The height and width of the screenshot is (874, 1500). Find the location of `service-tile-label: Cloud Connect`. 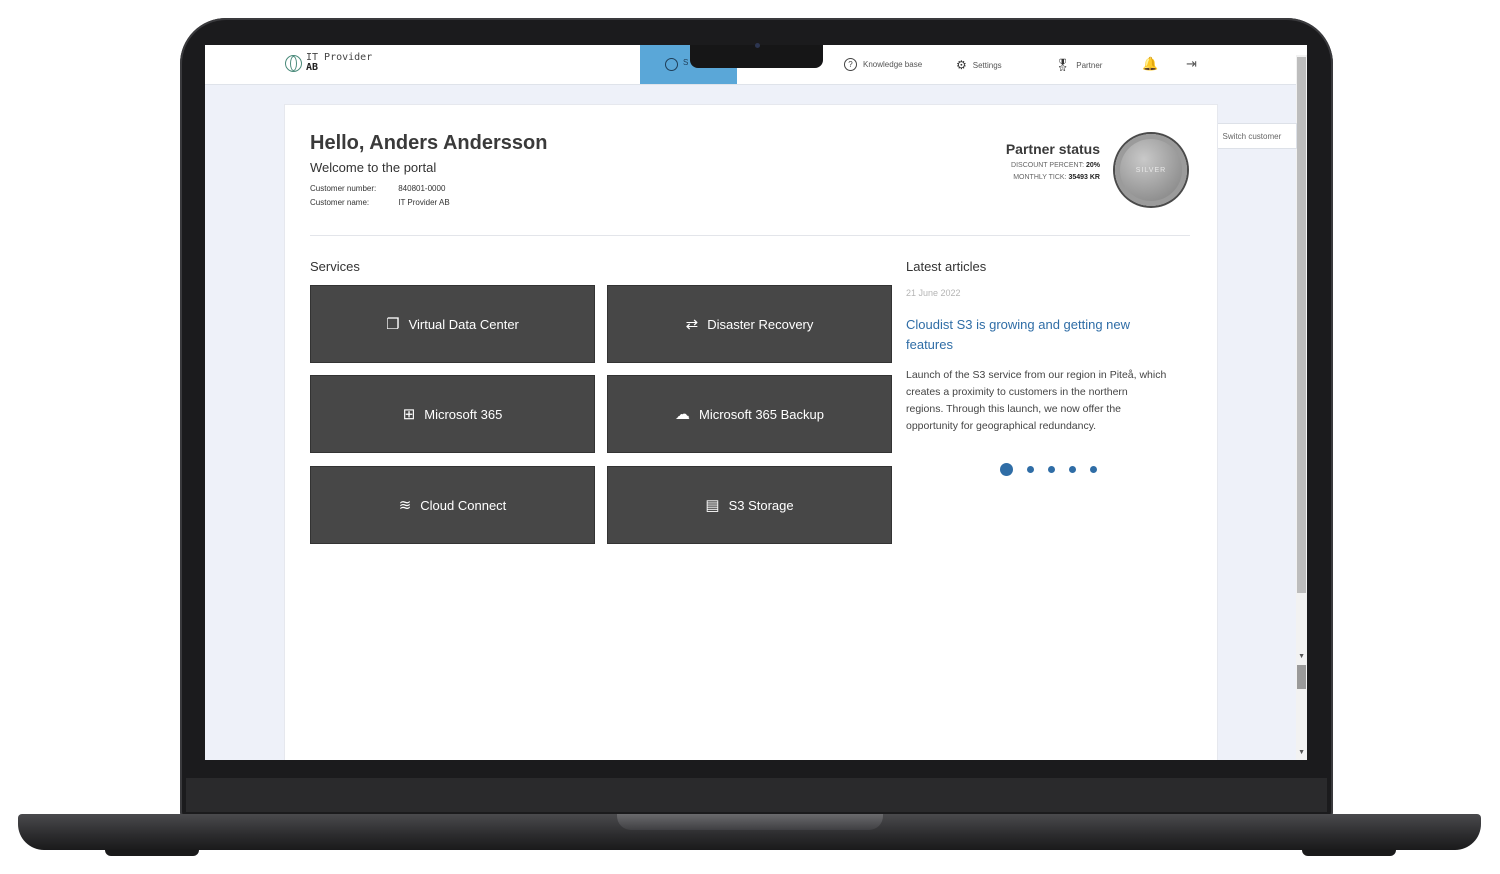

service-tile-label: Cloud Connect is located at coordinates (463, 505).